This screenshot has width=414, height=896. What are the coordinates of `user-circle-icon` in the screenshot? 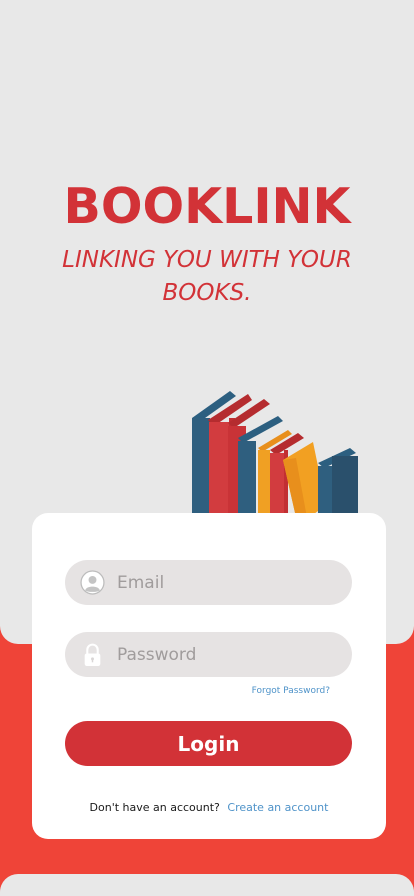 It's located at (92, 582).